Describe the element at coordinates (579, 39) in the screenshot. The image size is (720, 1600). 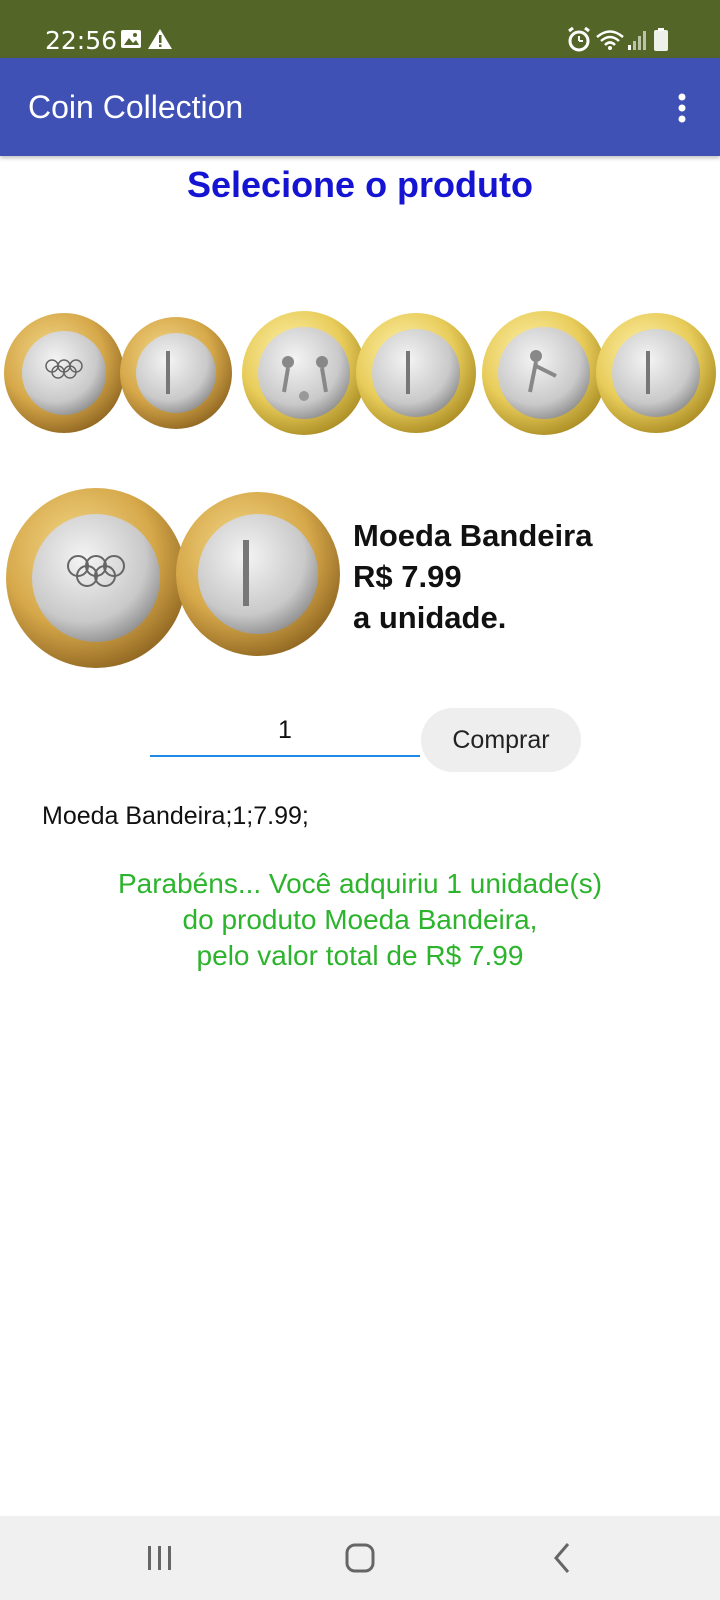
I see `alarm-icon` at that location.